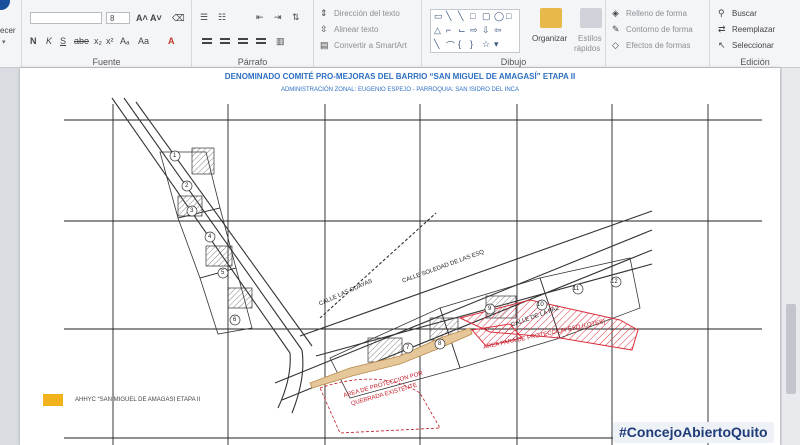 The height and width of the screenshot is (445, 800). Describe the element at coordinates (656, 13) in the screenshot. I see `shape-fill-button: Relleno de forma` at that location.